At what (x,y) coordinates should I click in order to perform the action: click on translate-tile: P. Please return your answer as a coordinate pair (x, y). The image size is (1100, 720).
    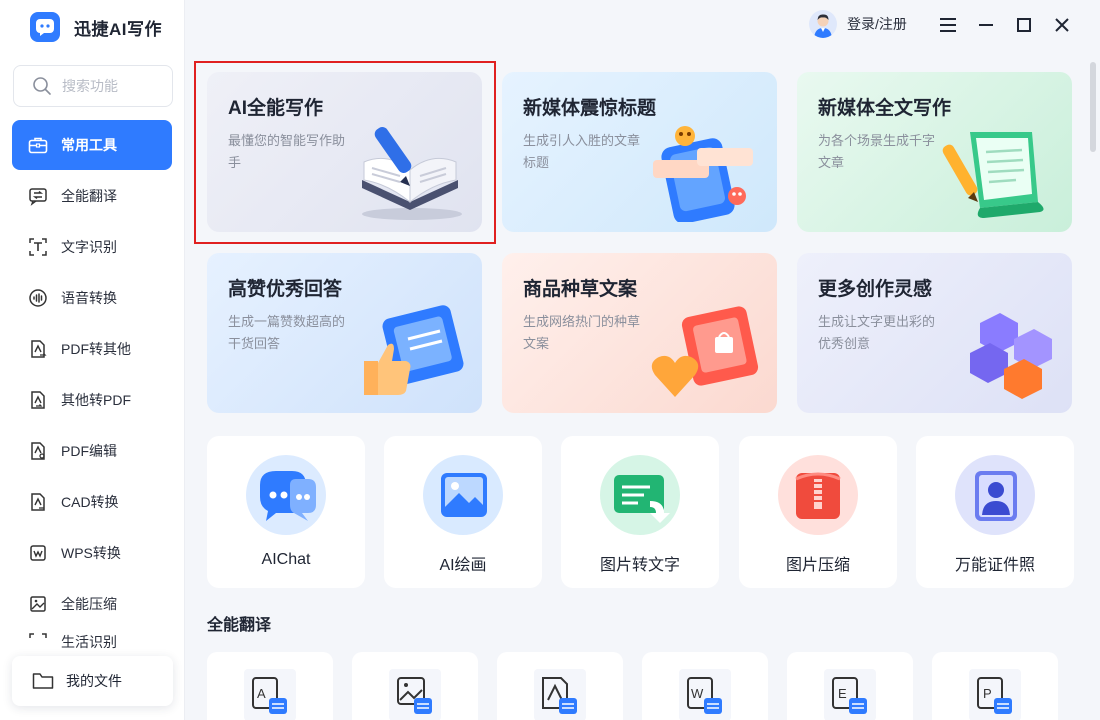
    Looking at the image, I should click on (995, 686).